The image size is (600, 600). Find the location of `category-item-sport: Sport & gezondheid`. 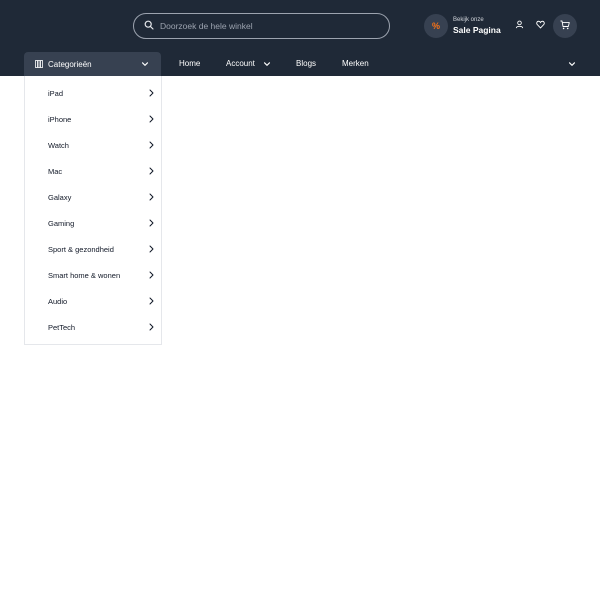

category-item-sport: Sport & gezondheid is located at coordinates (93, 250).